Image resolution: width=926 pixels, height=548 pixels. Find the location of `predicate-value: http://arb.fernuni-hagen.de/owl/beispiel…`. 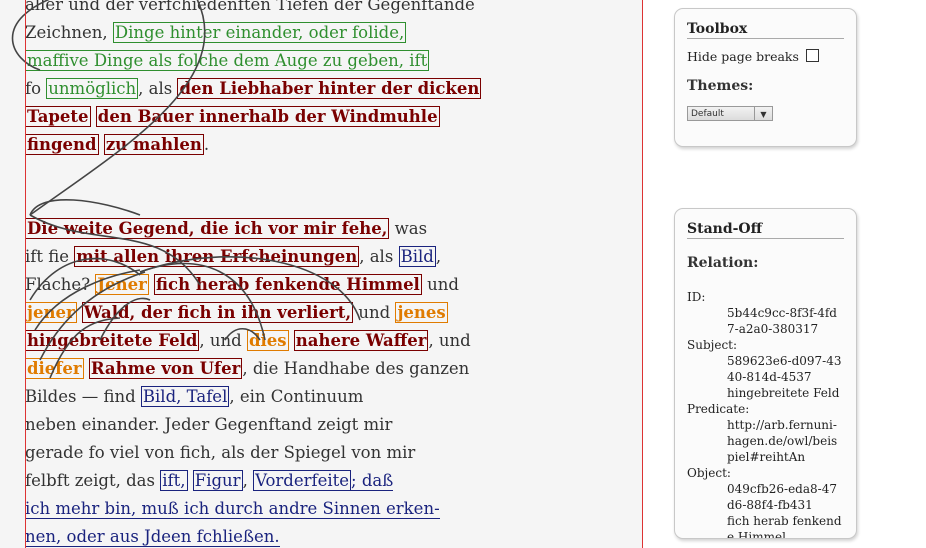

predicate-value: http://arb.fernuni-hagen.de/owl/beispiel… is located at coordinates (765, 441).